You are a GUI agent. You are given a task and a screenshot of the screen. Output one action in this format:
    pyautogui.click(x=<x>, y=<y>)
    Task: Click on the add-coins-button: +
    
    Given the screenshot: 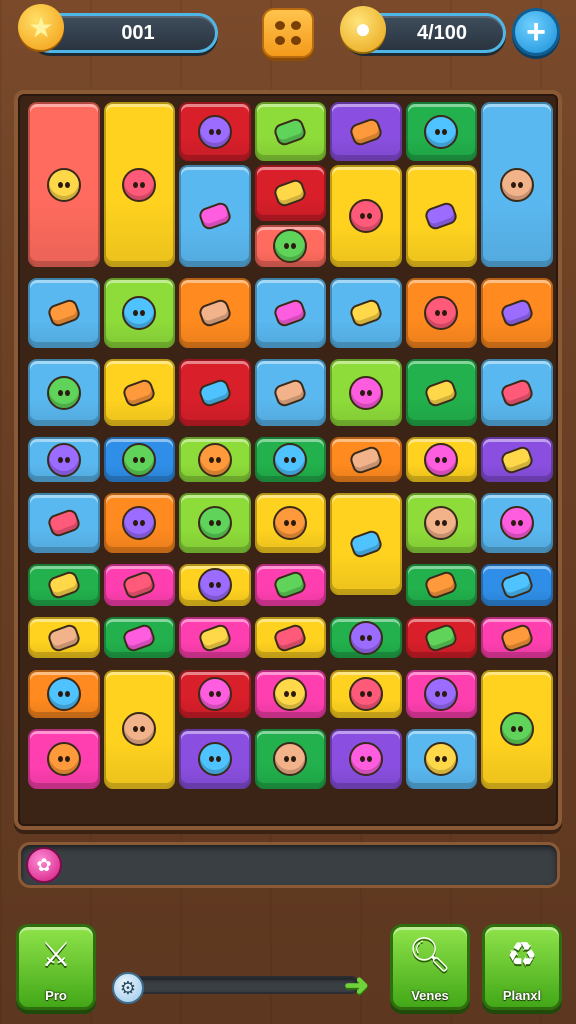 What is the action you would take?
    pyautogui.click(x=536, y=32)
    